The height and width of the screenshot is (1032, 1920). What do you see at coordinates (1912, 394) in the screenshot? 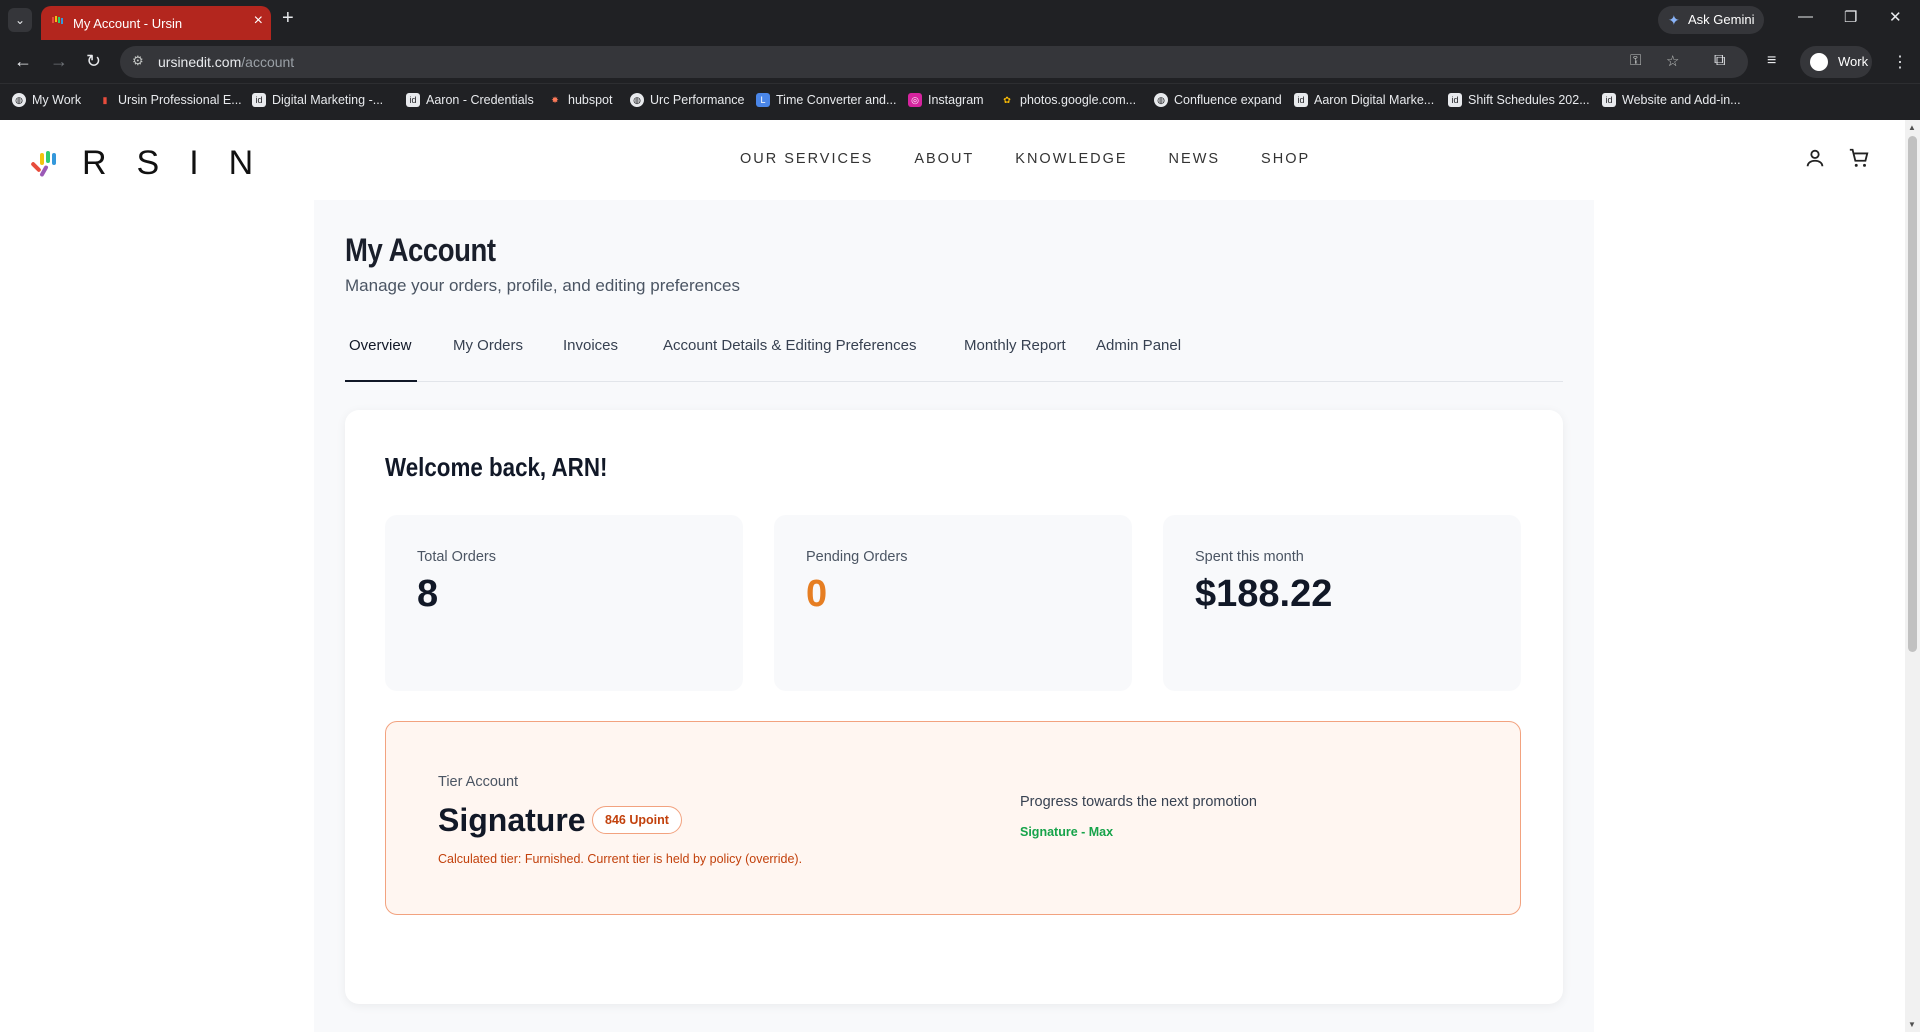
I see `scrollbar-thumb` at bounding box center [1912, 394].